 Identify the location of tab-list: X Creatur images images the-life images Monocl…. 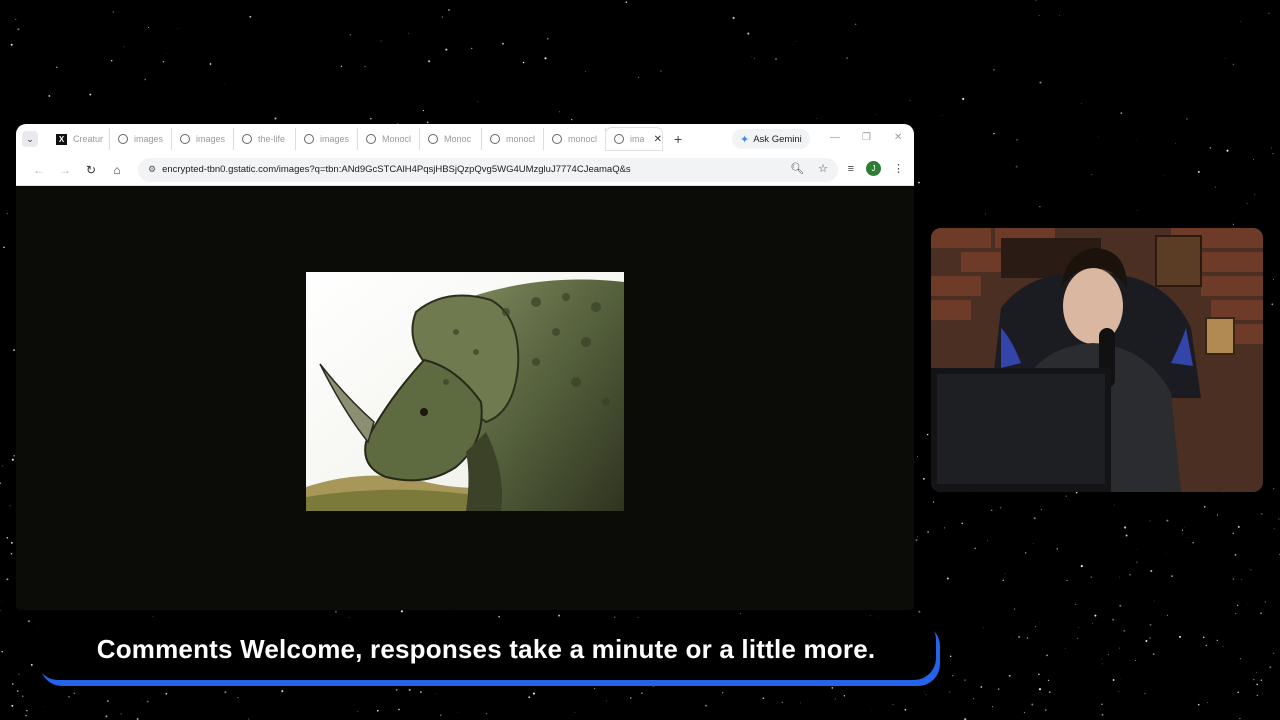
(355, 139).